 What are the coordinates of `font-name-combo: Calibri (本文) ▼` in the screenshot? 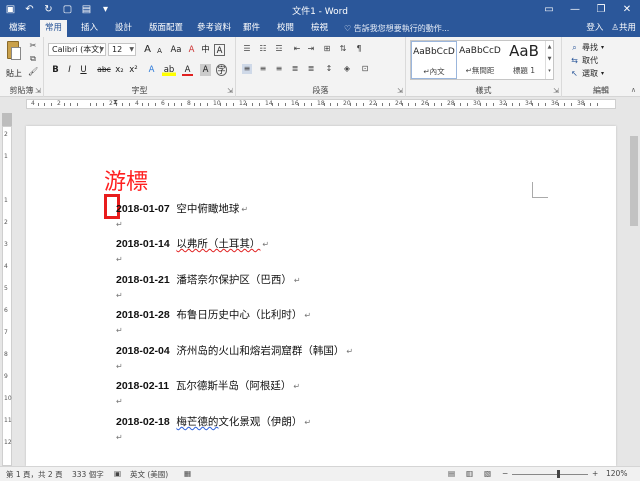 It's located at (77, 49).